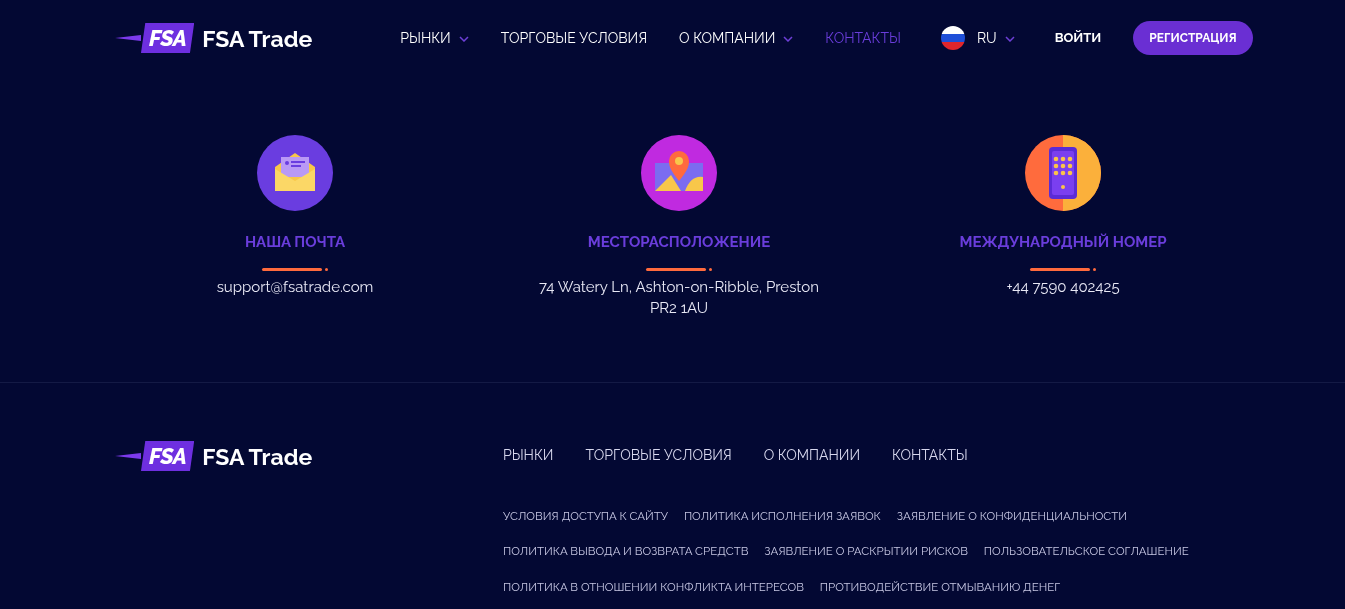 Image resolution: width=1345 pixels, height=609 pixels. Describe the element at coordinates (679, 242) in the screenshot. I see `contact-title: МЕСТОРАСПОЛОЖЕНИЕ` at that location.